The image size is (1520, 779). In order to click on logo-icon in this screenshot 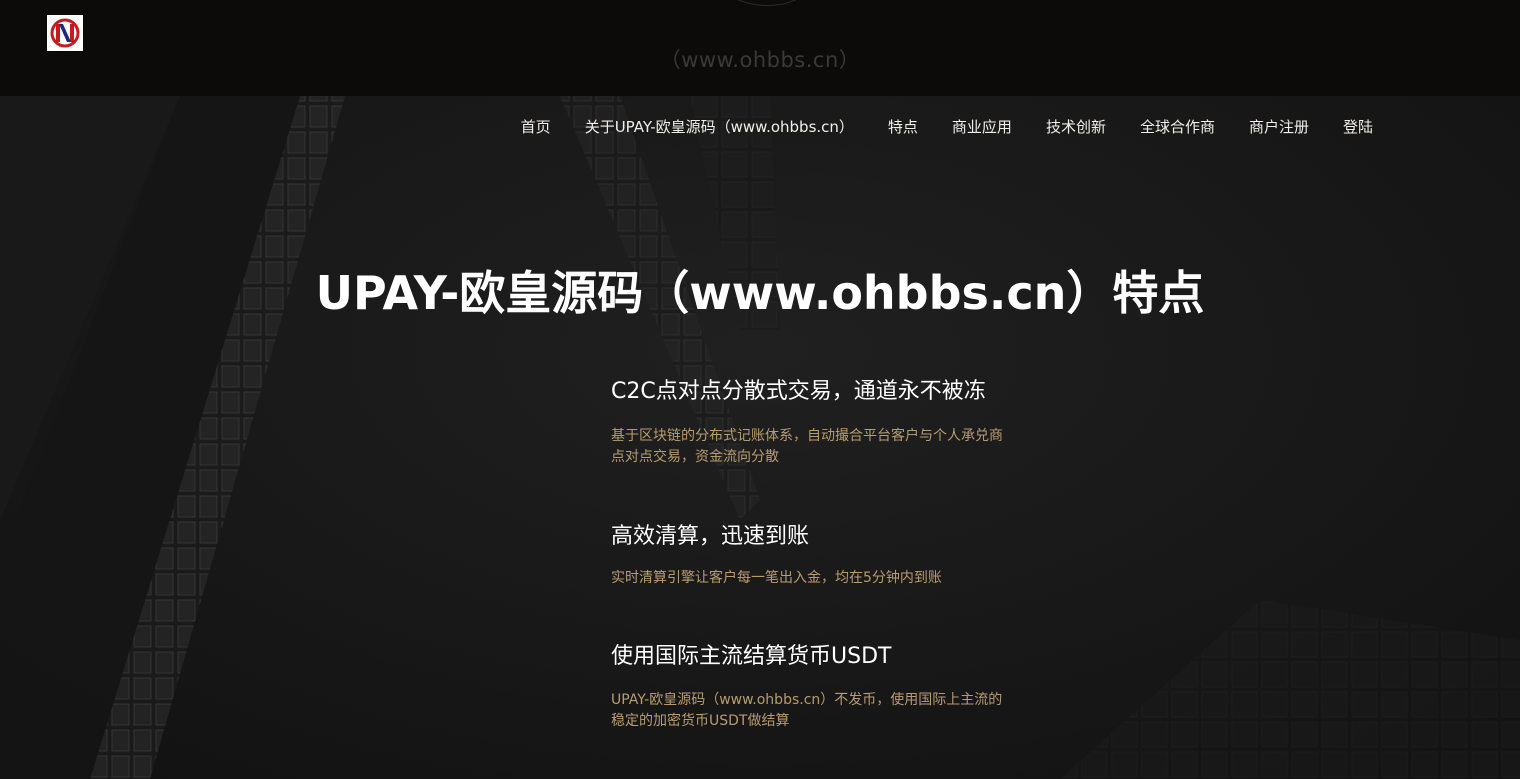, I will do `click(65, 33)`.